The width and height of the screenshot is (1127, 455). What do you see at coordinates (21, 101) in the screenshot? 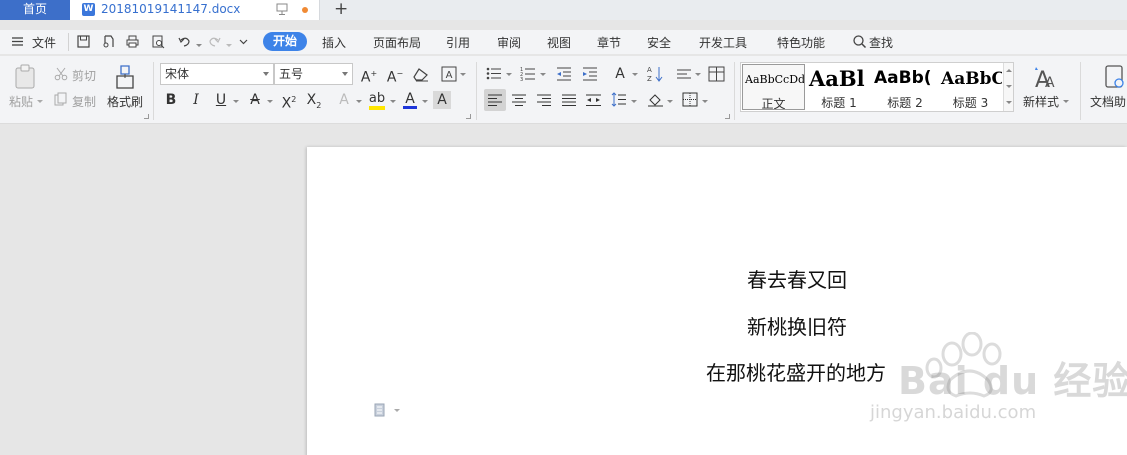
I see `paste-label: 粘贴` at bounding box center [21, 101].